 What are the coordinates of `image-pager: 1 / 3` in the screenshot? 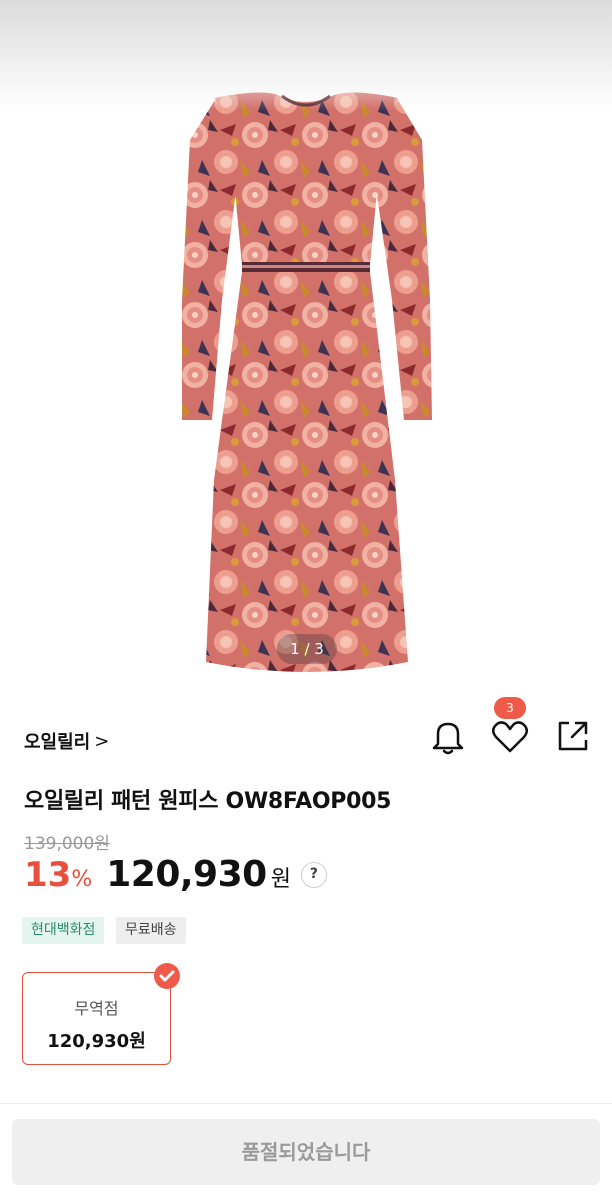 It's located at (307, 649).